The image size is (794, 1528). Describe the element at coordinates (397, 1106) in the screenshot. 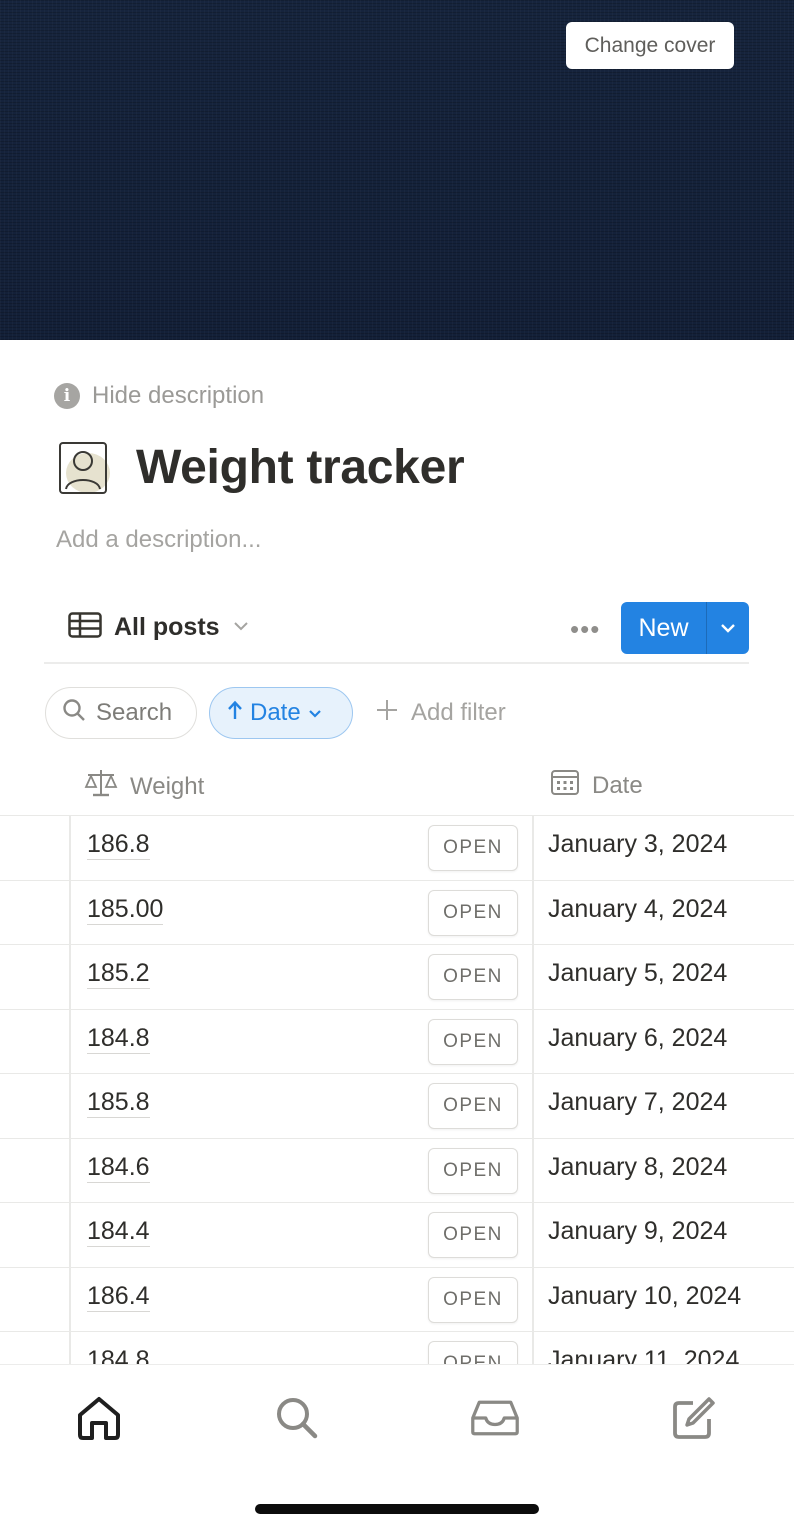

I see `table-row: 185.8 OPEN January 7, 2024` at that location.